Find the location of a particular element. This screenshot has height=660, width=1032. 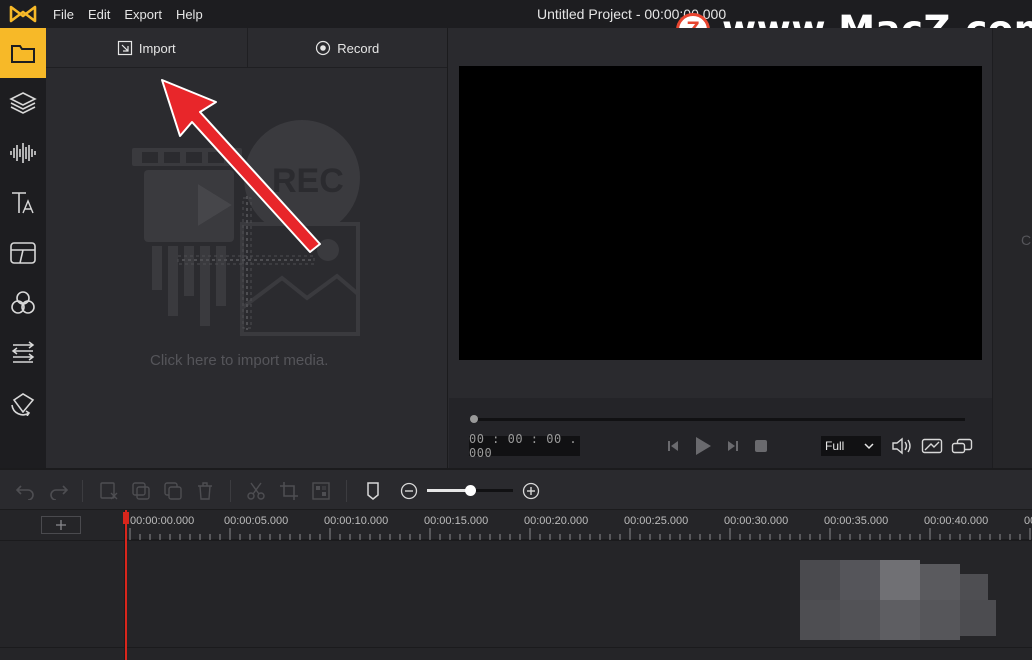

tool-layers is located at coordinates (23, 103).